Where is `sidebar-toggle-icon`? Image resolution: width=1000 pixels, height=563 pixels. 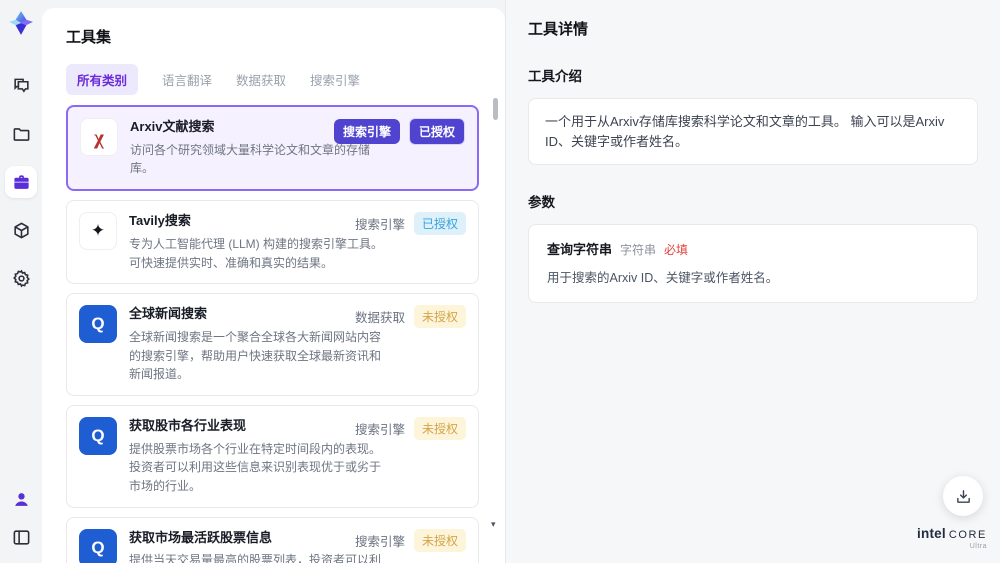
sidebar-toggle-icon is located at coordinates (21, 537).